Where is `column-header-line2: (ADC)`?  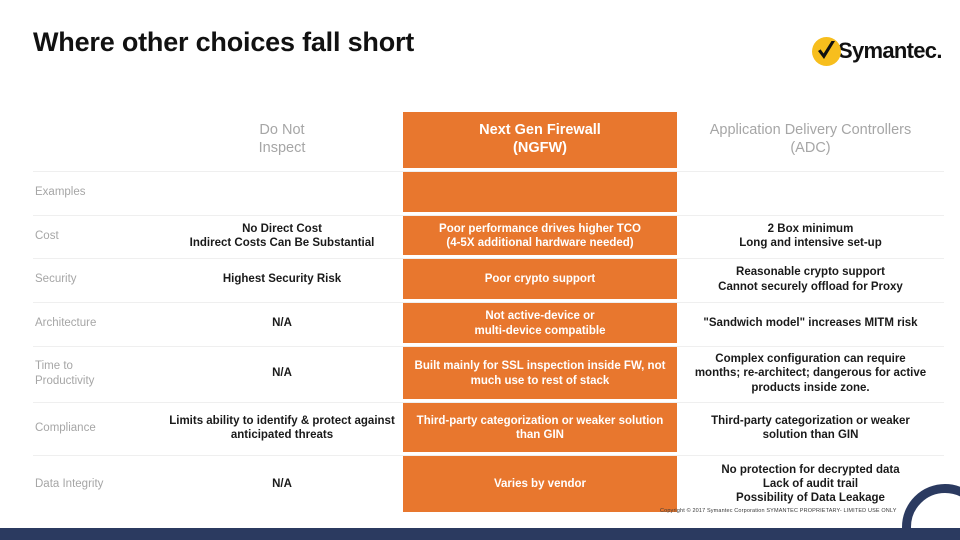
column-header-line2: (ADC) is located at coordinates (810, 148).